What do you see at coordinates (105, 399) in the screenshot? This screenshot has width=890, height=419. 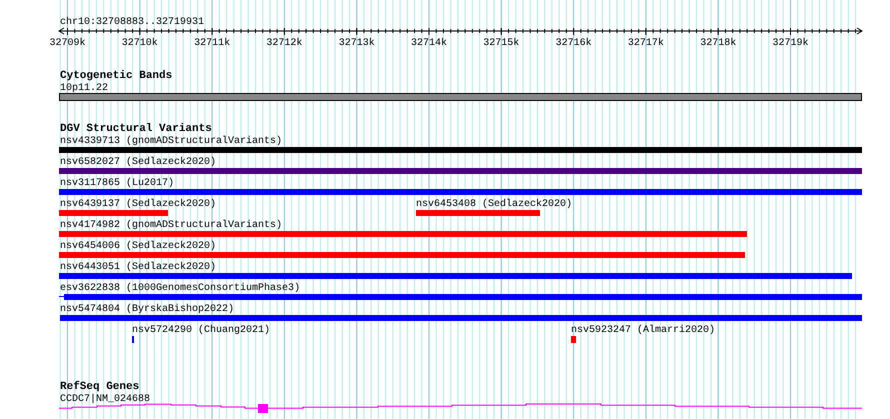 I see `gene-label: CCDC7|NM_024688` at bounding box center [105, 399].